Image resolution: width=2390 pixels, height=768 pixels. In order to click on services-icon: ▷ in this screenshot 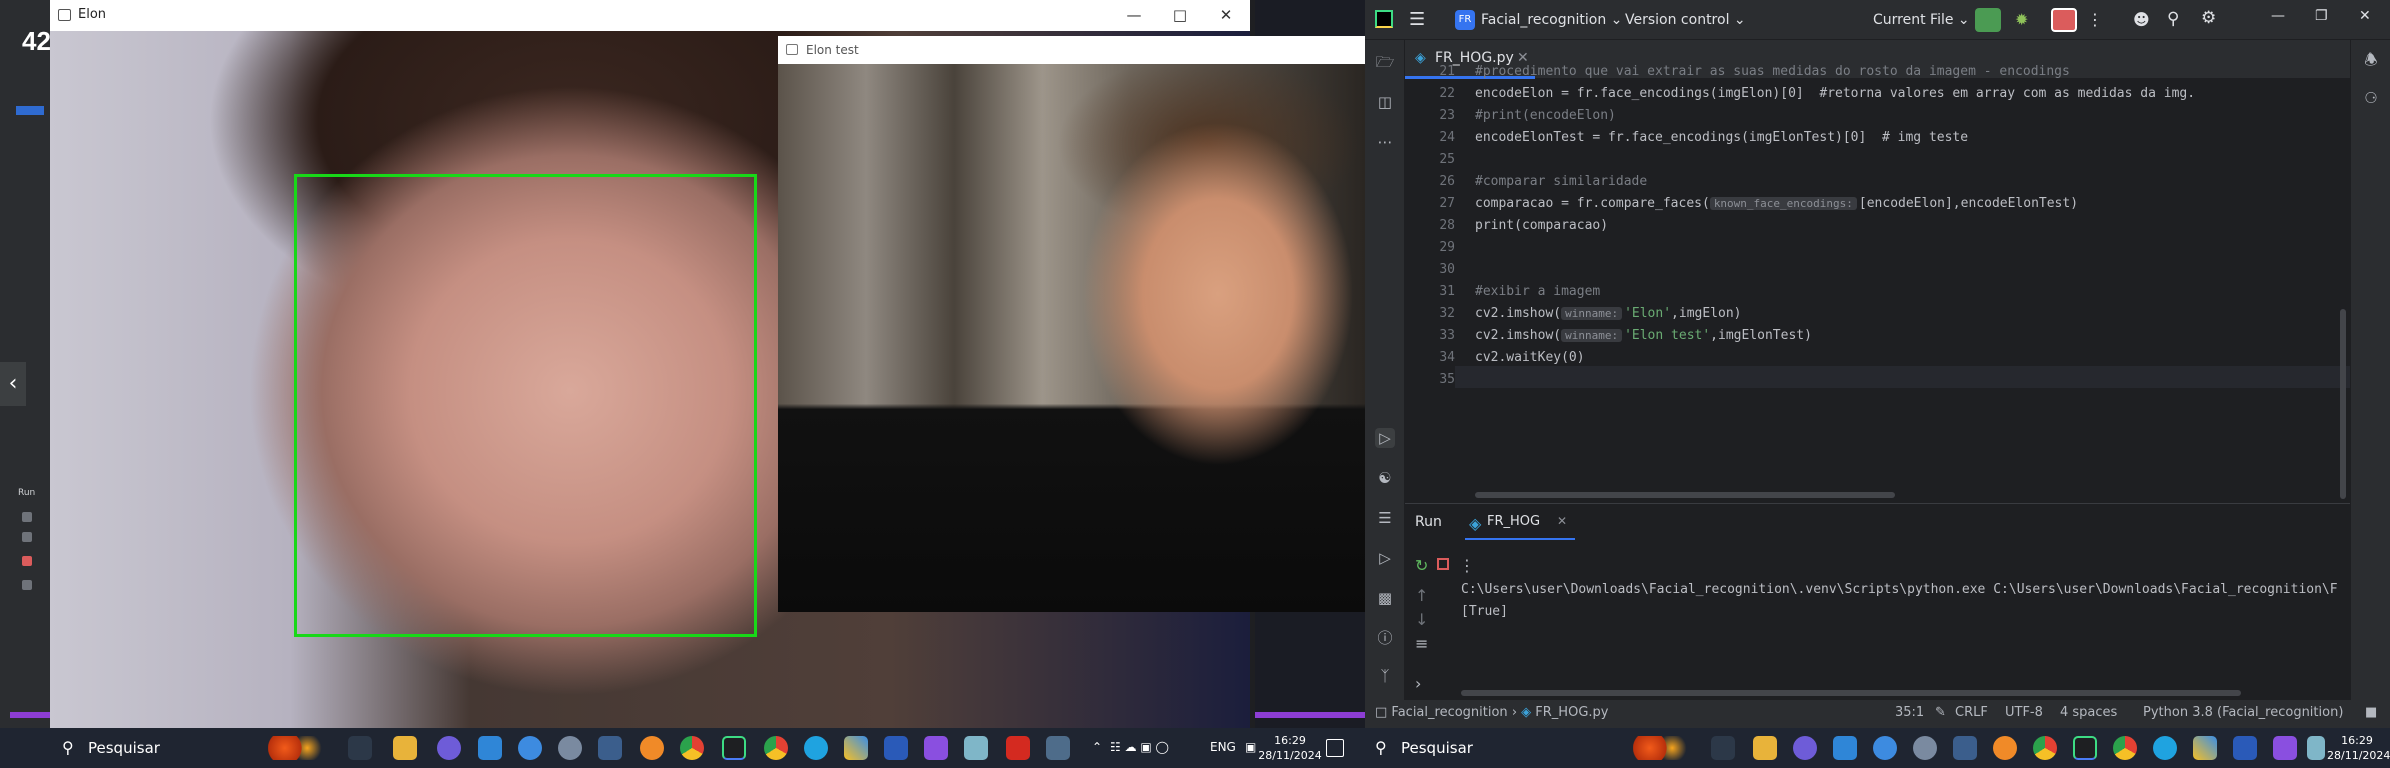, I will do `click(1385, 558)`.